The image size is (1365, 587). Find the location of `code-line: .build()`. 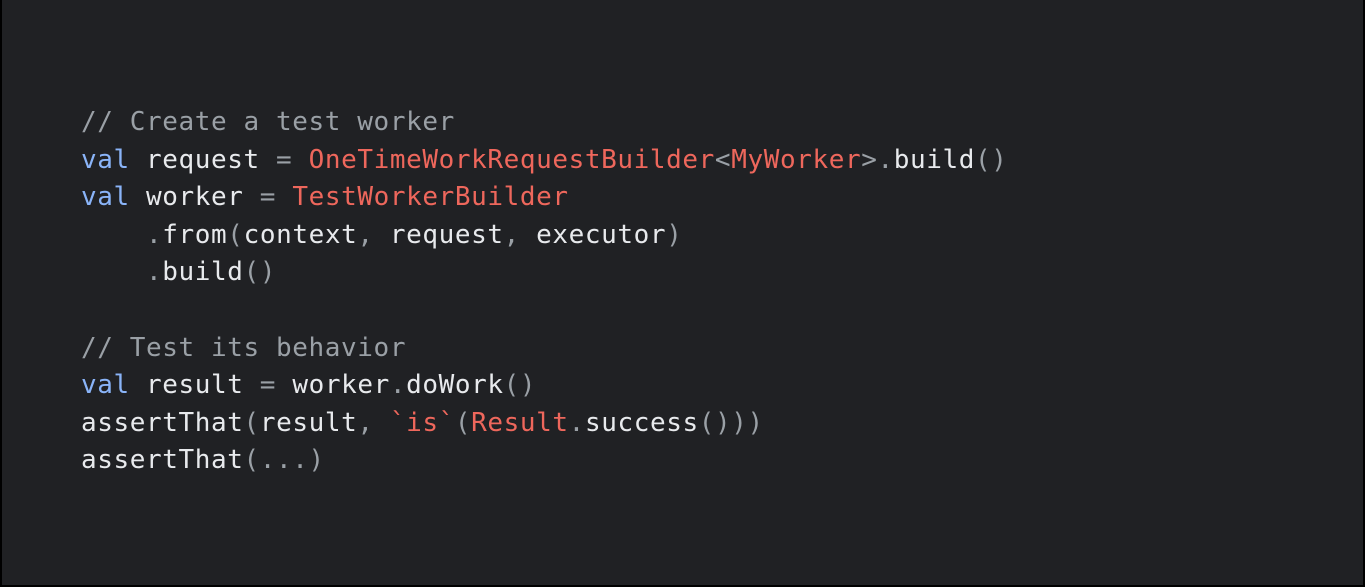

code-line: .build() is located at coordinates (544, 273).